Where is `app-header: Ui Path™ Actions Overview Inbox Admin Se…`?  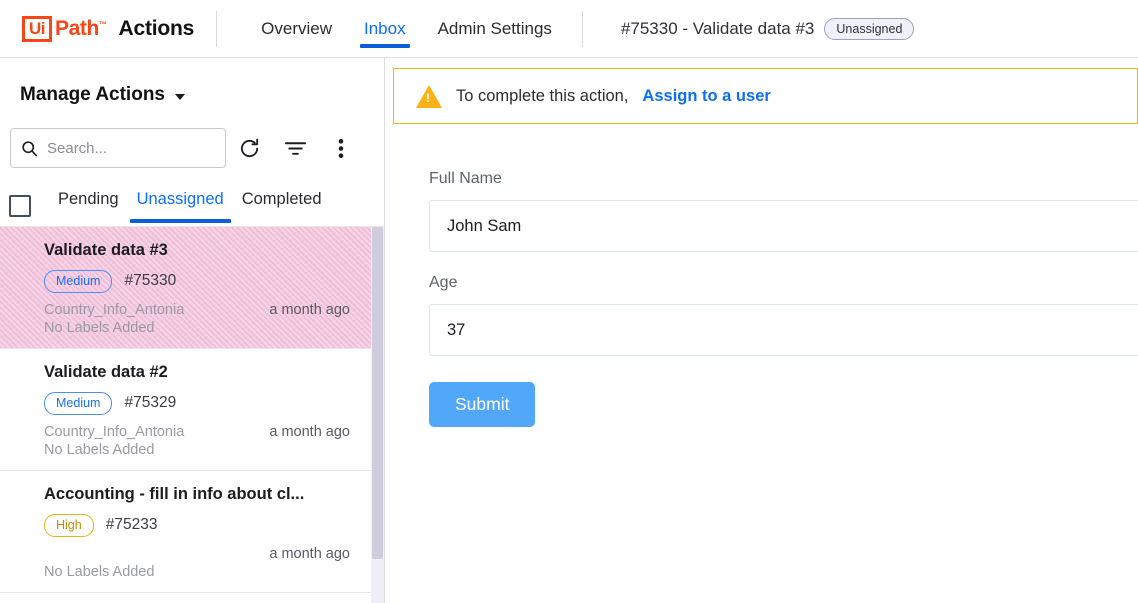 app-header: Ui Path™ Actions Overview Inbox Admin Se… is located at coordinates (569, 29).